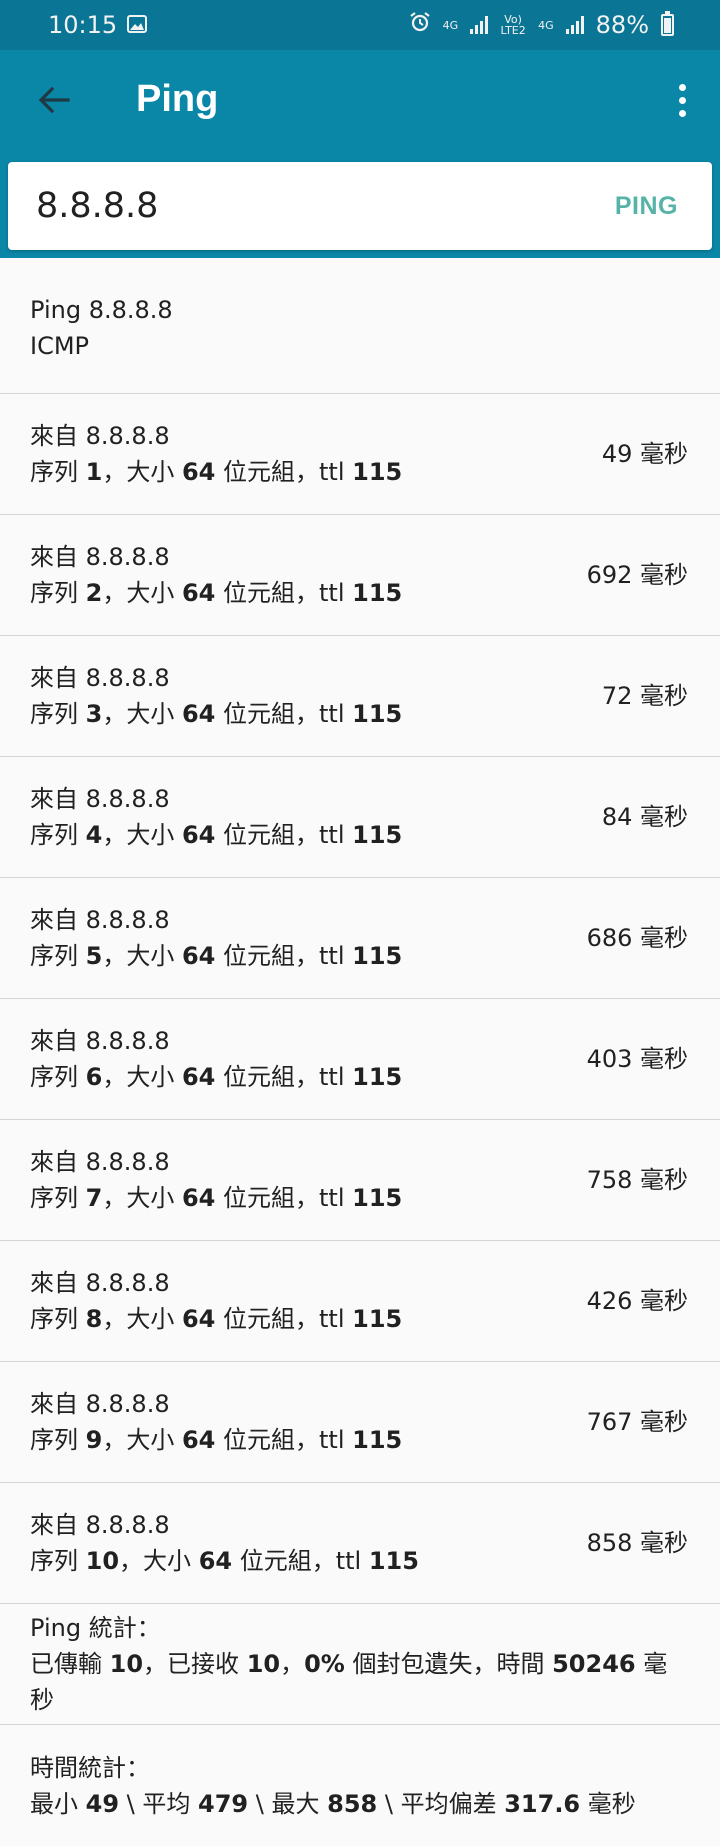  Describe the element at coordinates (360, 1422) in the screenshot. I see `reply-row: 來自 8.8.8.8 序列 9，大小 64 位元組，ttl 115 767 毫秒` at that location.